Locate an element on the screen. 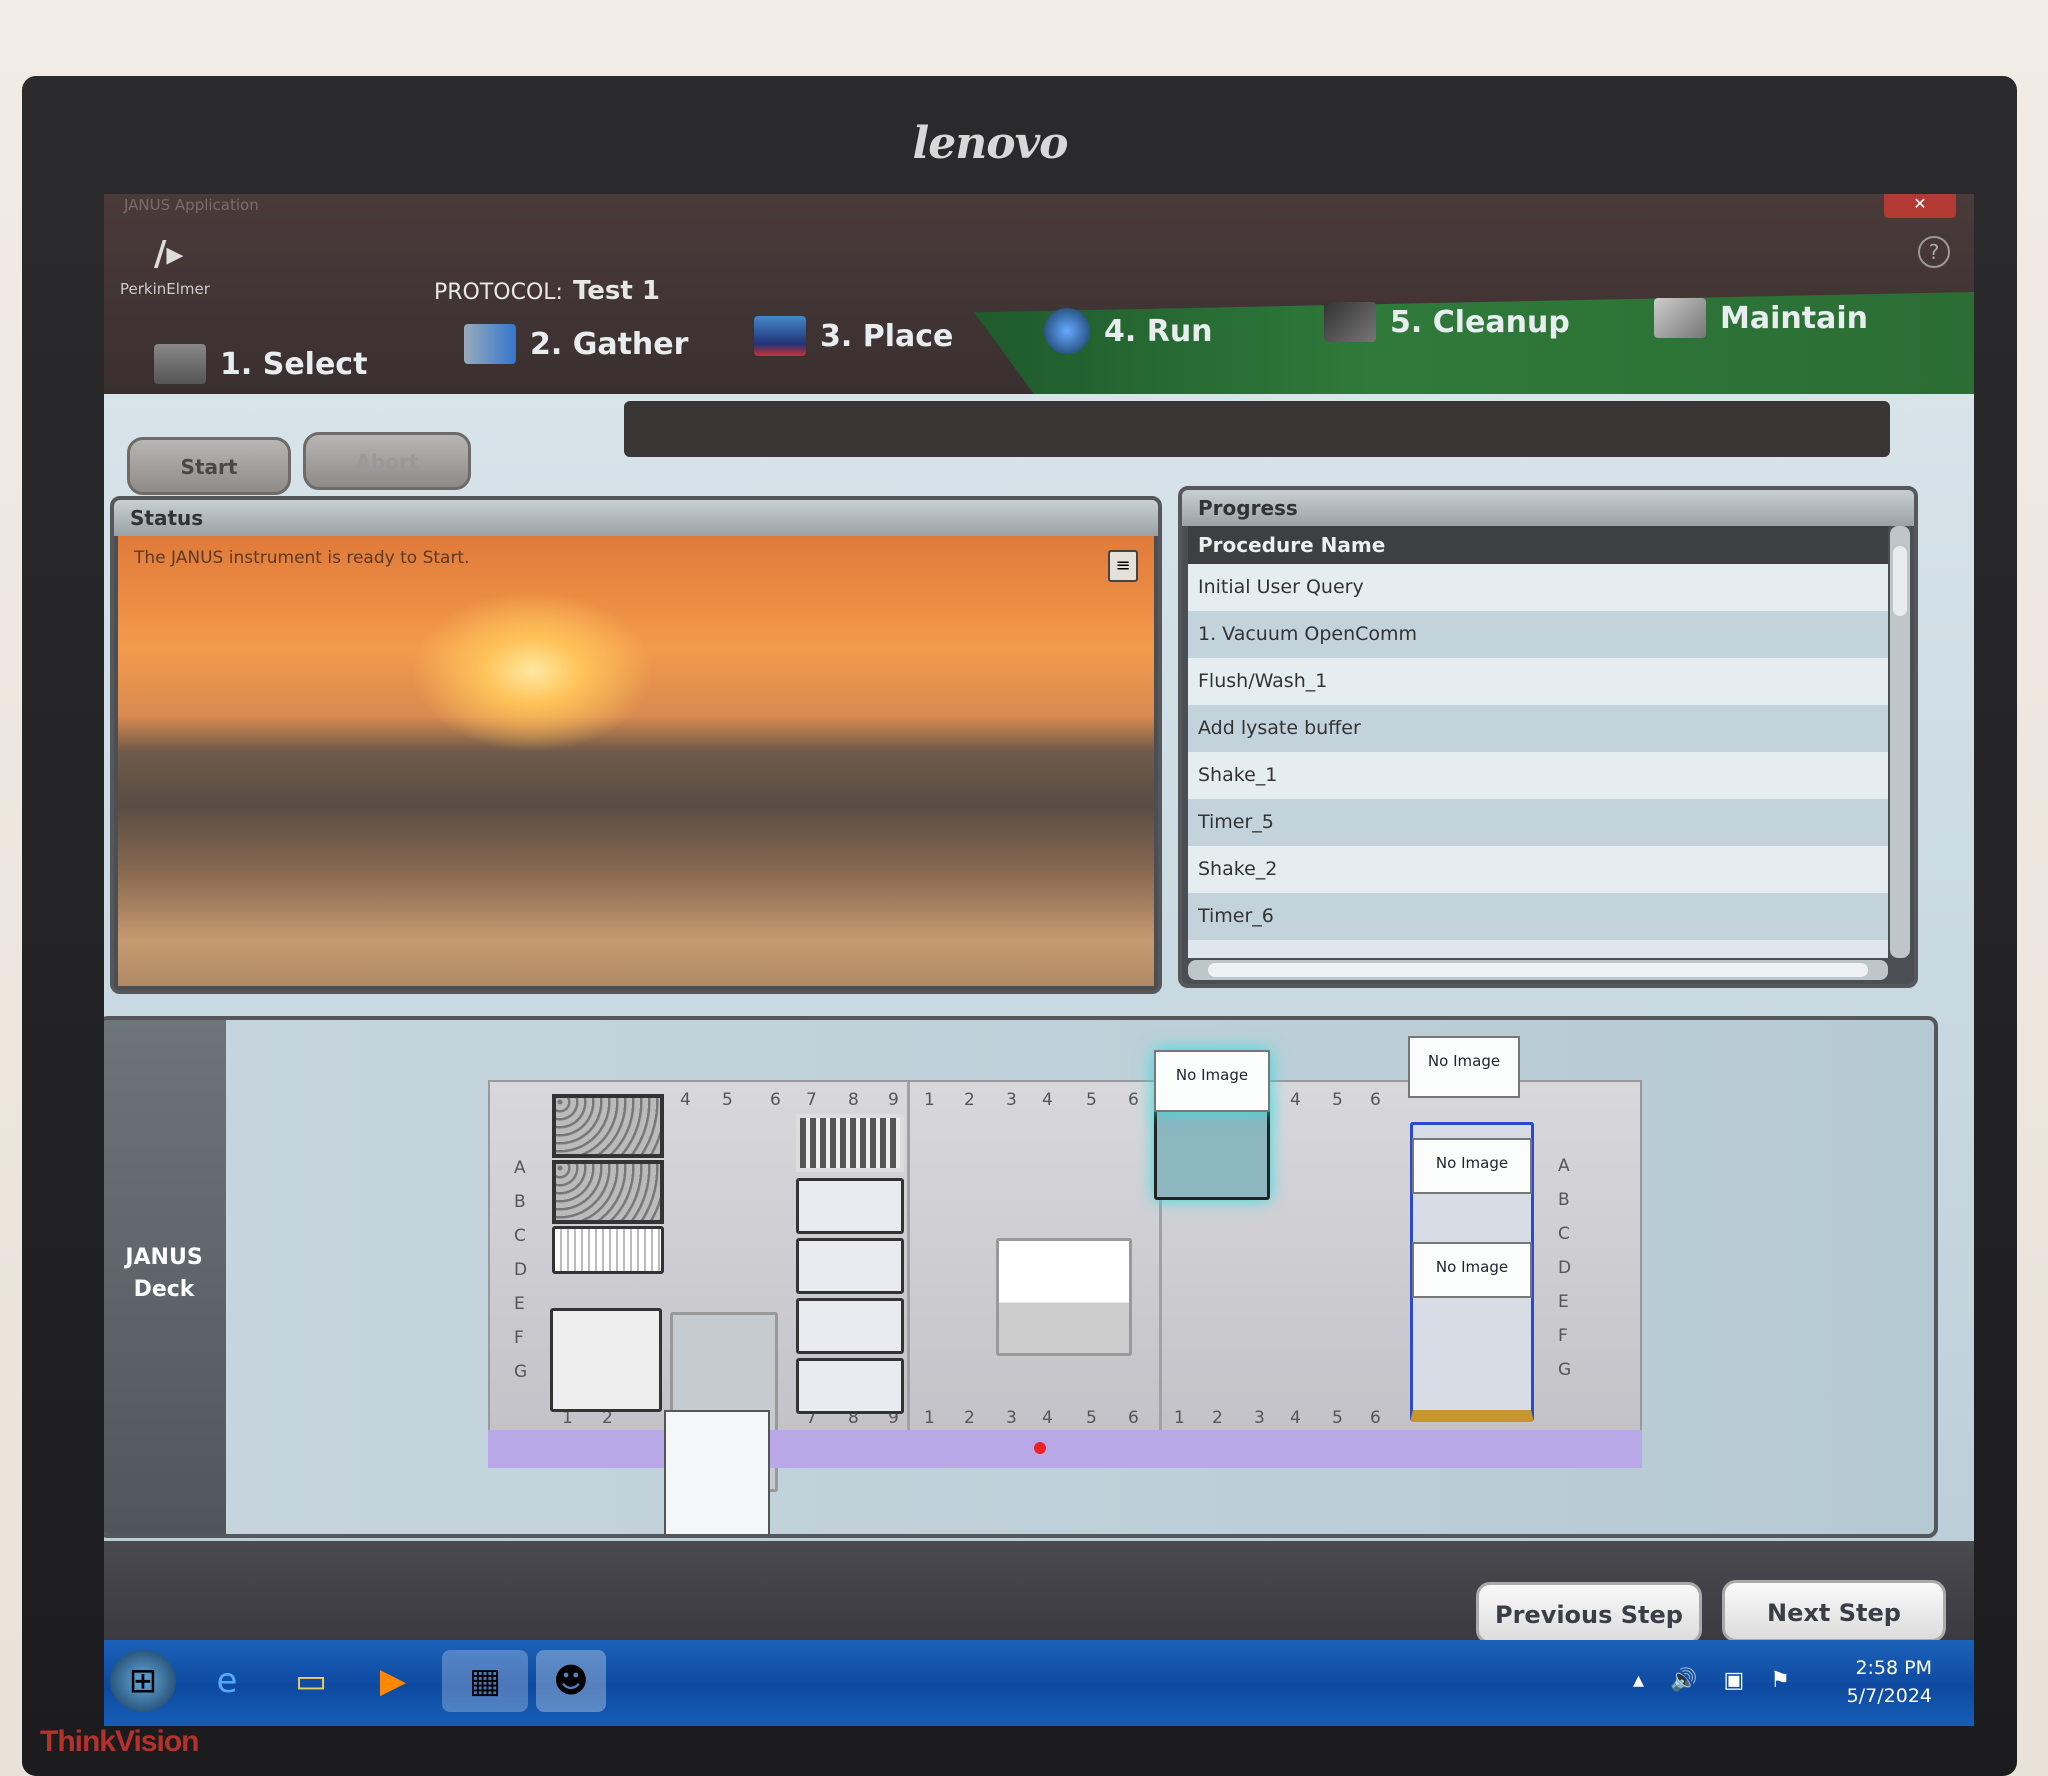 This screenshot has height=1776, width=2048. show-hidden-icons: ▴ is located at coordinates (1638, 1680).